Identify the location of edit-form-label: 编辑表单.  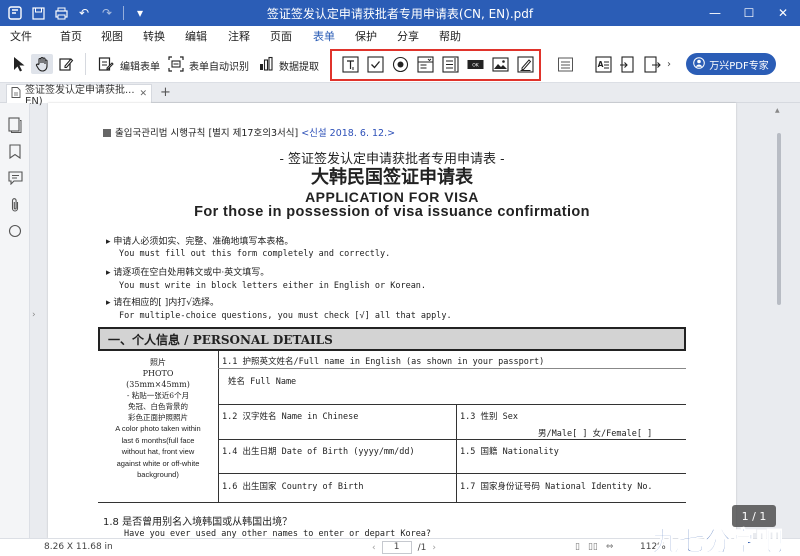
(140, 65).